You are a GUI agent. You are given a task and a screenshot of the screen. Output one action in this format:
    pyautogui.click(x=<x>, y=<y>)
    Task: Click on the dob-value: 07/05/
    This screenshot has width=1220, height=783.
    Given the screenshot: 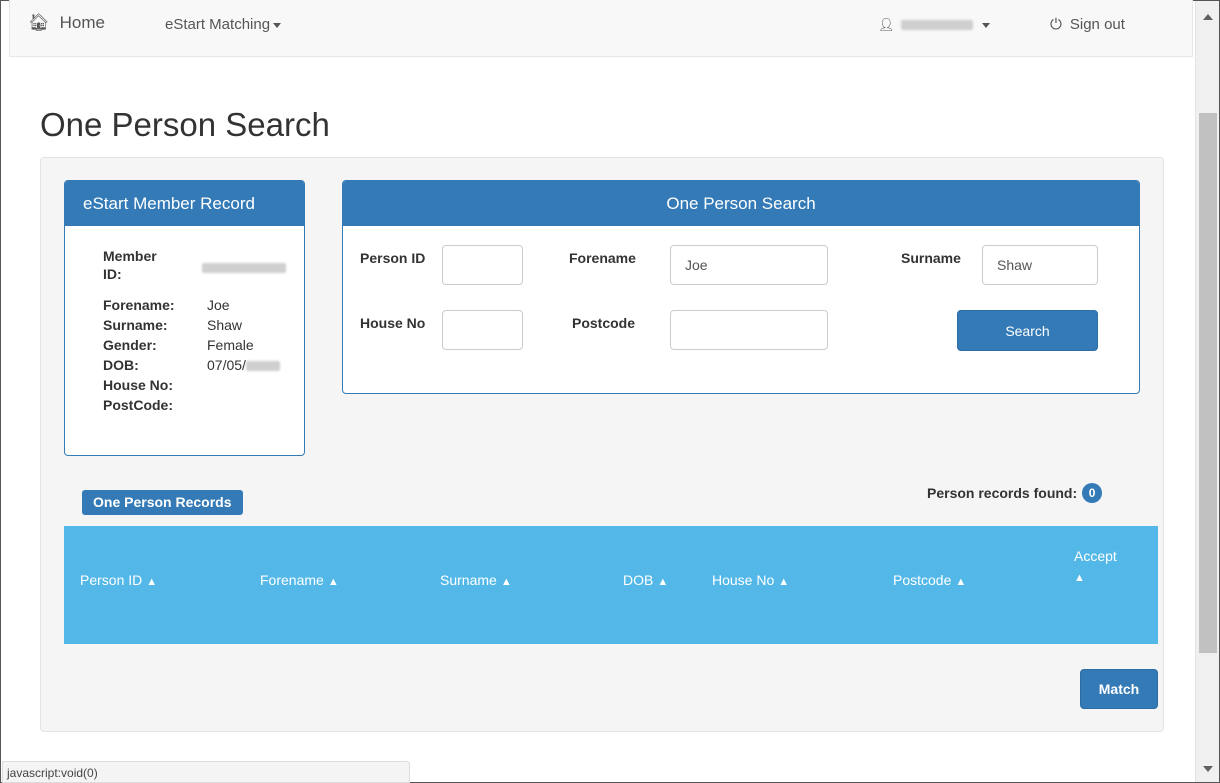 What is the action you would take?
    pyautogui.click(x=243, y=365)
    